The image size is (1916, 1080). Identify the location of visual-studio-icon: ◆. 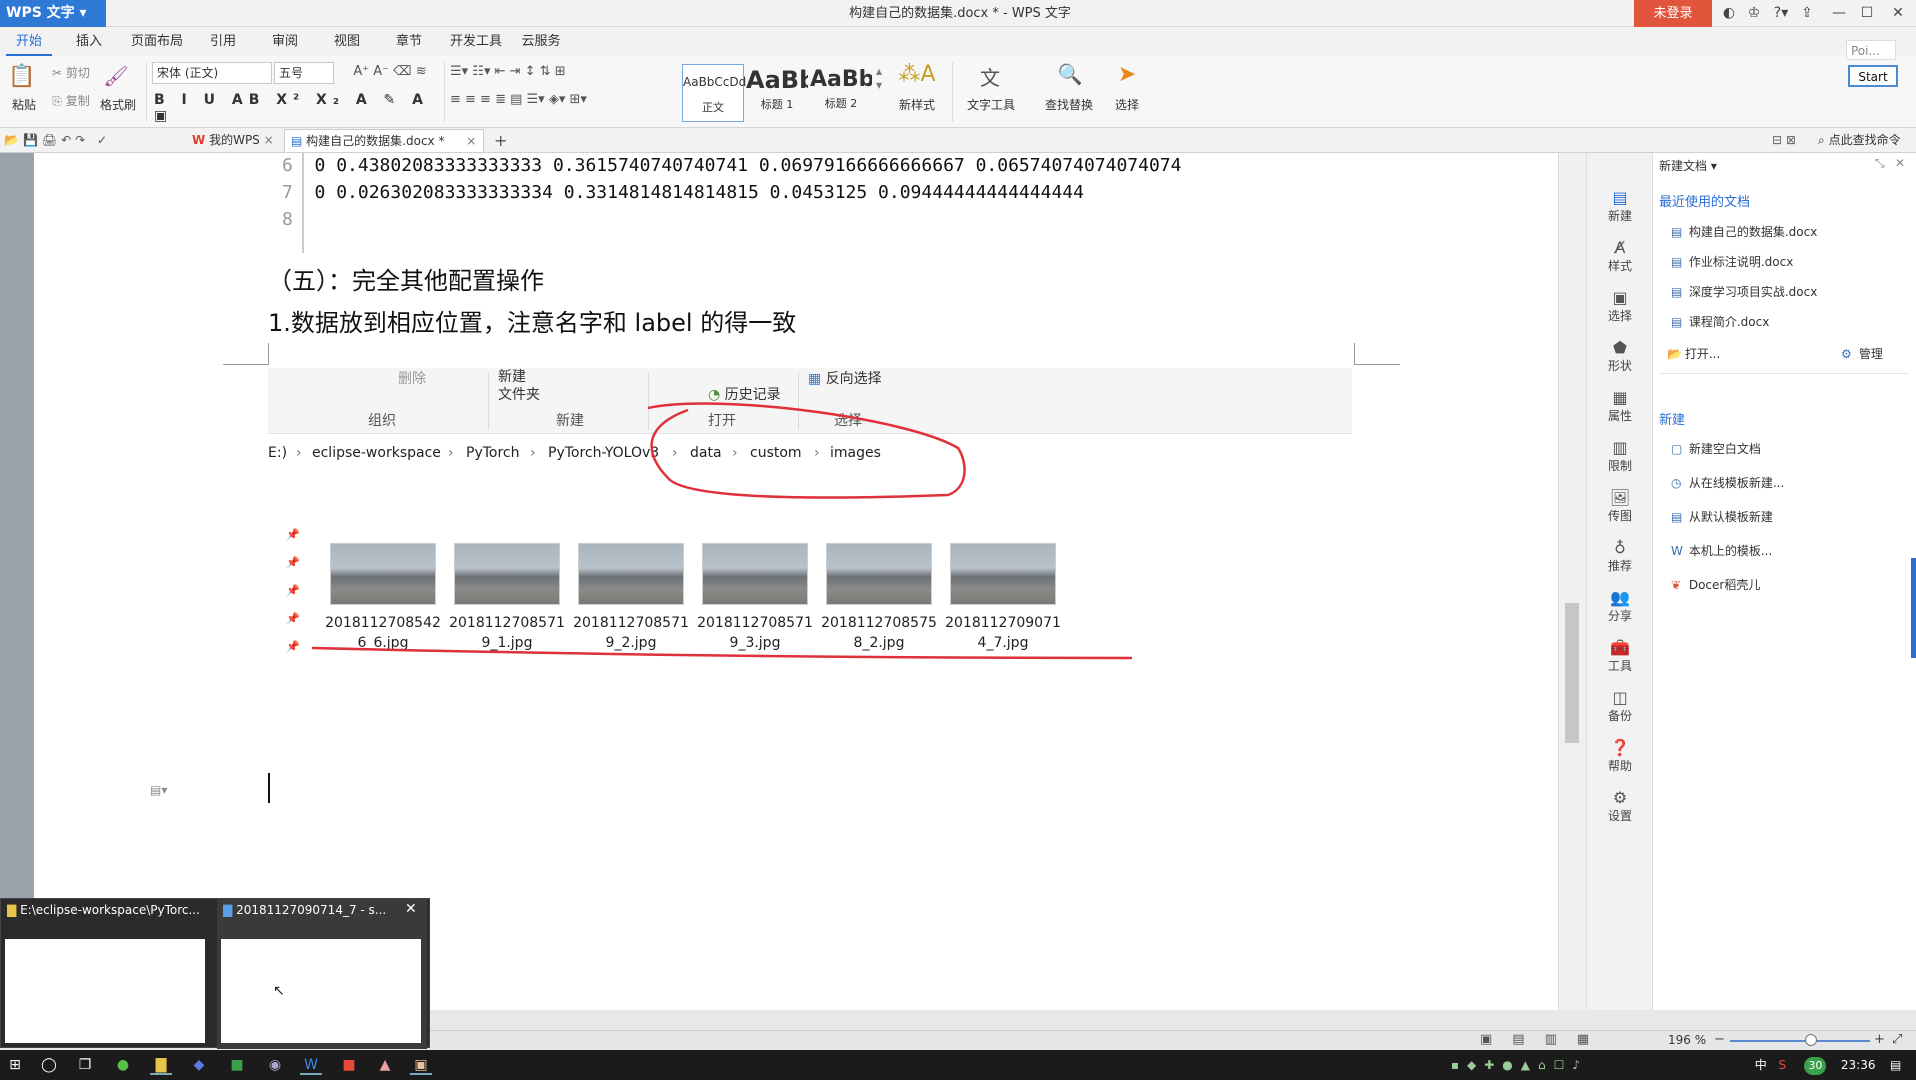
(199, 1065).